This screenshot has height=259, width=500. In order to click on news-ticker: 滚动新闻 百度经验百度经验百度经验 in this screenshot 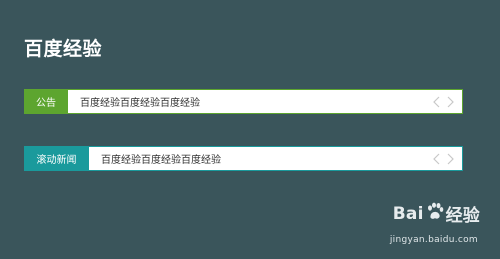, I will do `click(243, 158)`.